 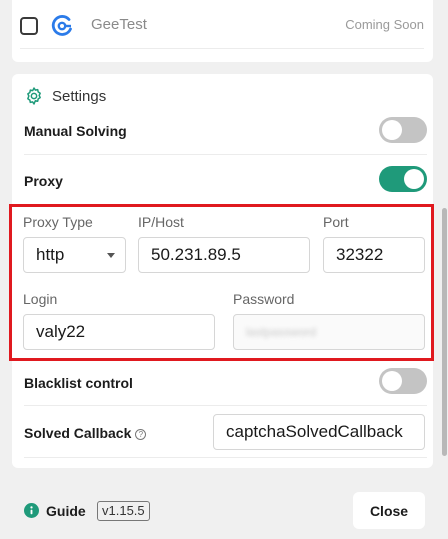 I want to click on password-value: lastpassword, so click(x=281, y=332).